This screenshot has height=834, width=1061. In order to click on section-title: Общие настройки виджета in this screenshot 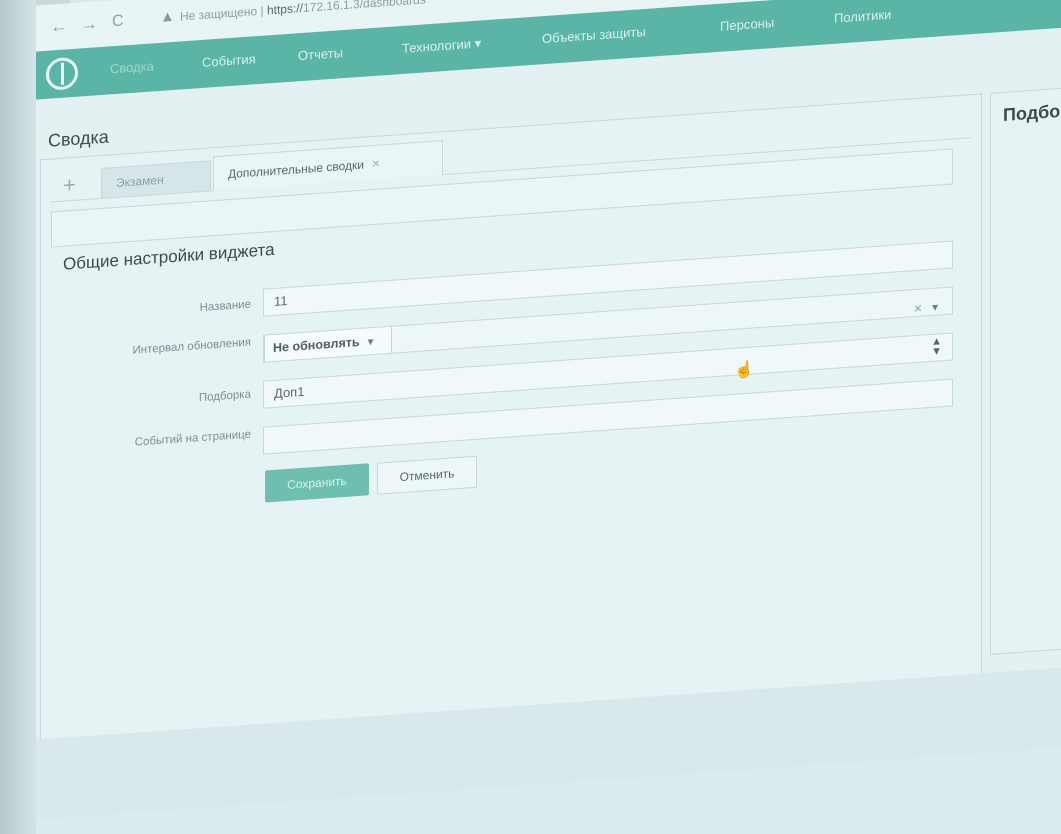, I will do `click(169, 256)`.